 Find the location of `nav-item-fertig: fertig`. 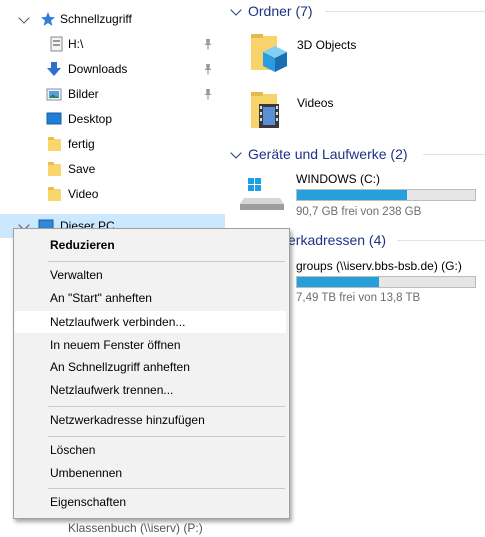

nav-item-fertig: fertig is located at coordinates (112, 144).